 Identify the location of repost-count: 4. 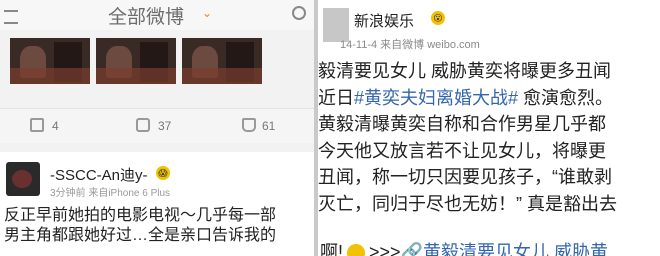
(55, 126).